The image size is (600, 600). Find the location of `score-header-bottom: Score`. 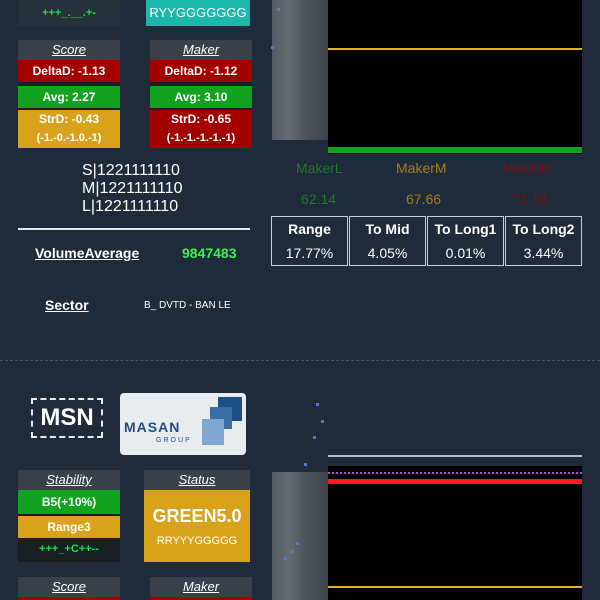

score-header-bottom: Score is located at coordinates (69, 587).